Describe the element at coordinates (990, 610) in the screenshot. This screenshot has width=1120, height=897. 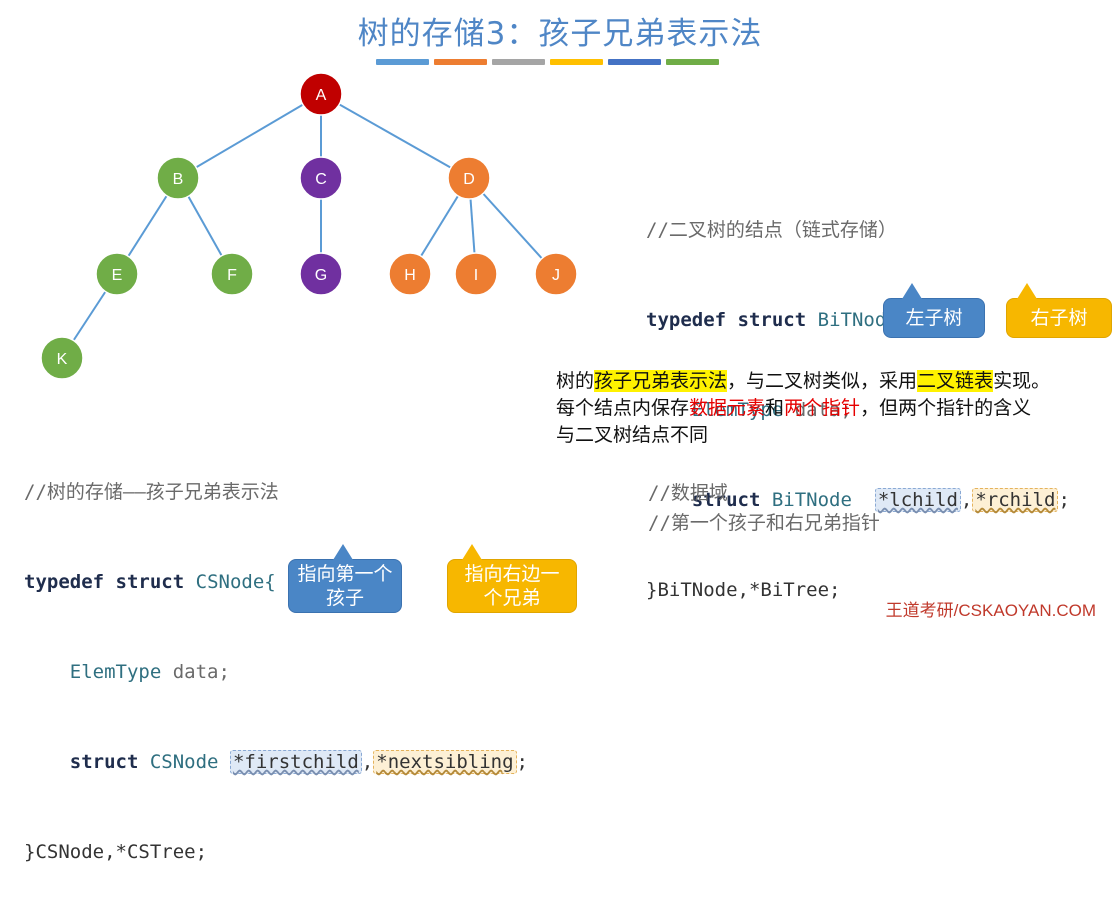
I see `footer-brand: 王道考研/CSKAOYAN.COM` at that location.